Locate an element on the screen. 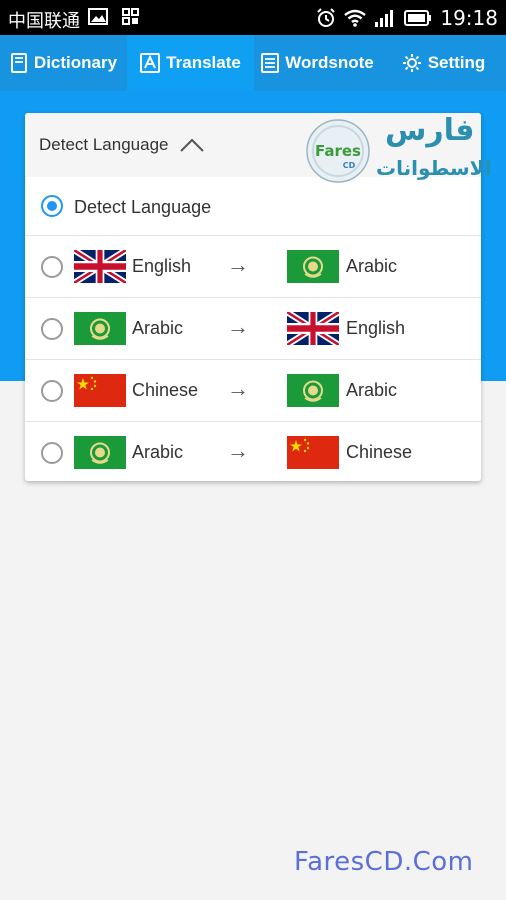  tab-setting-label: Setting is located at coordinates (456, 62).